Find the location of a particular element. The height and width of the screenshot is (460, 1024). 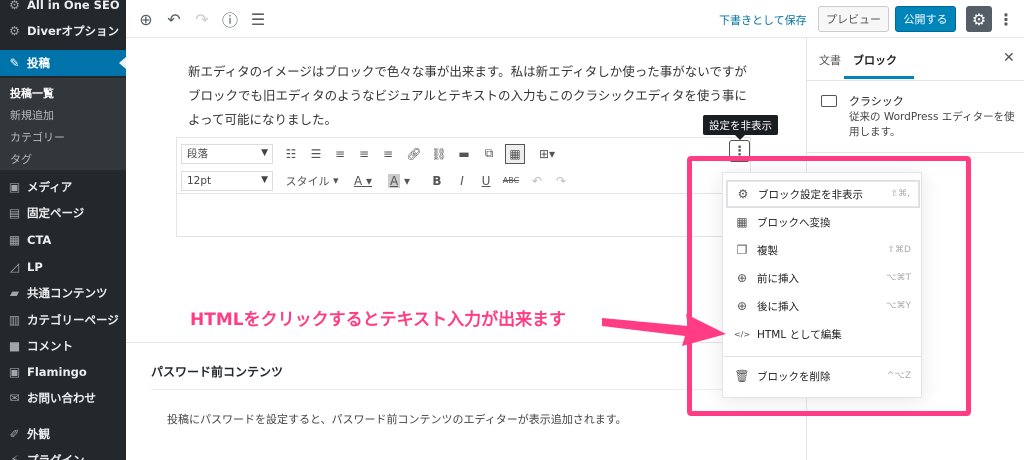

sidebar-item-label: LP is located at coordinates (35, 267).